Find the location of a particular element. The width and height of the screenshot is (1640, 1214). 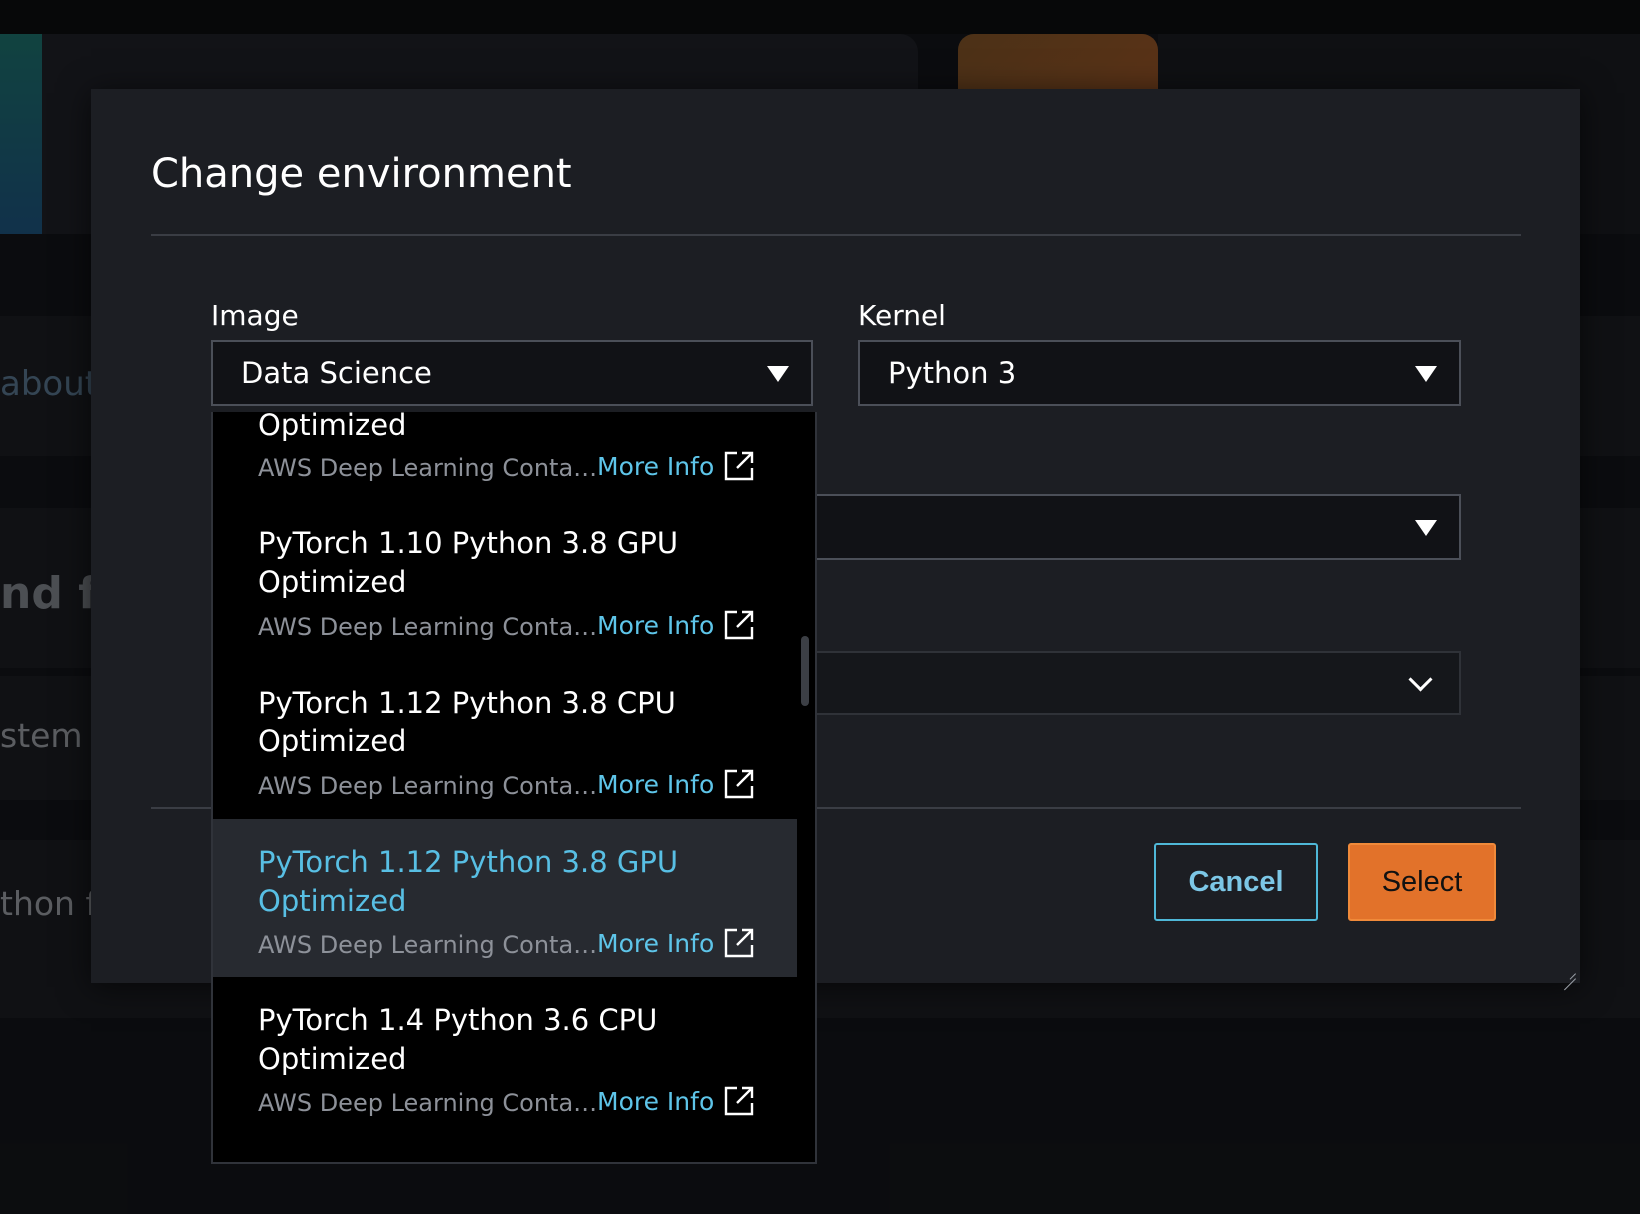

header-divider is located at coordinates (836, 235).